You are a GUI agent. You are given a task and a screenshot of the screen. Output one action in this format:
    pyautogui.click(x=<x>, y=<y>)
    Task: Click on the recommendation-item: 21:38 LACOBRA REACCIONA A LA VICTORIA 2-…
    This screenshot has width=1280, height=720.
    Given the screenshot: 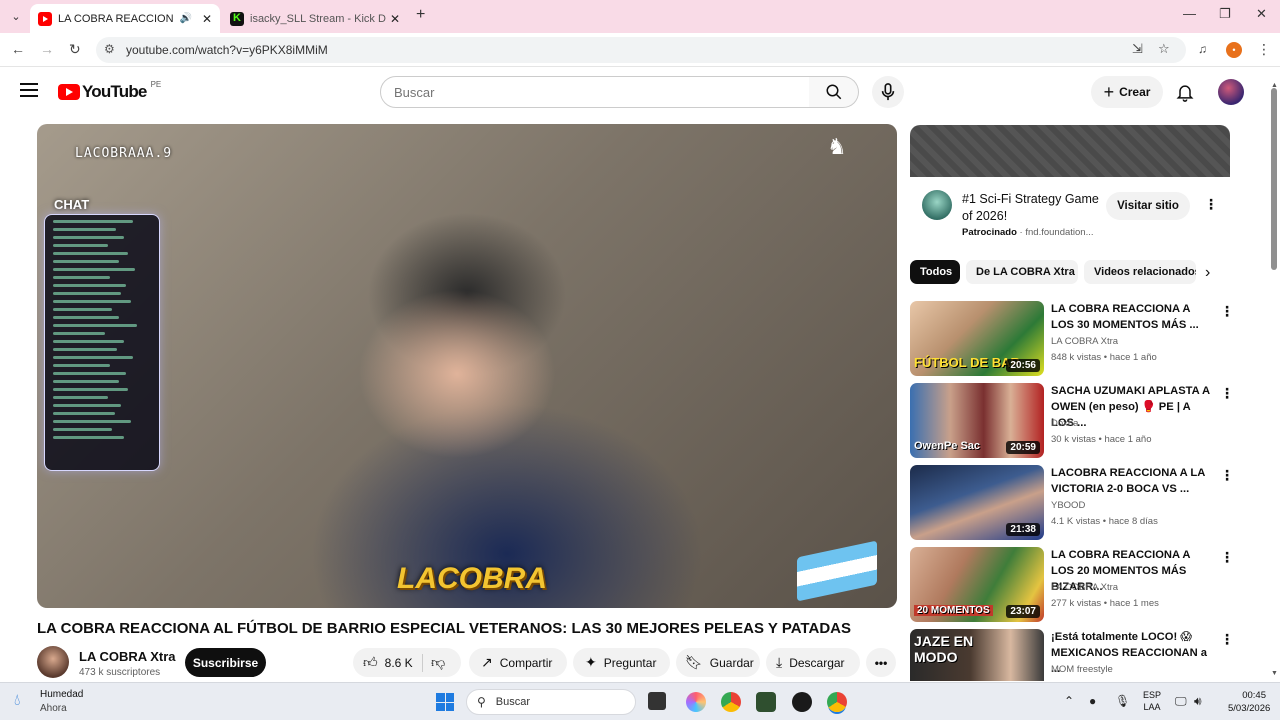 What is the action you would take?
    pyautogui.click(x=1072, y=503)
    